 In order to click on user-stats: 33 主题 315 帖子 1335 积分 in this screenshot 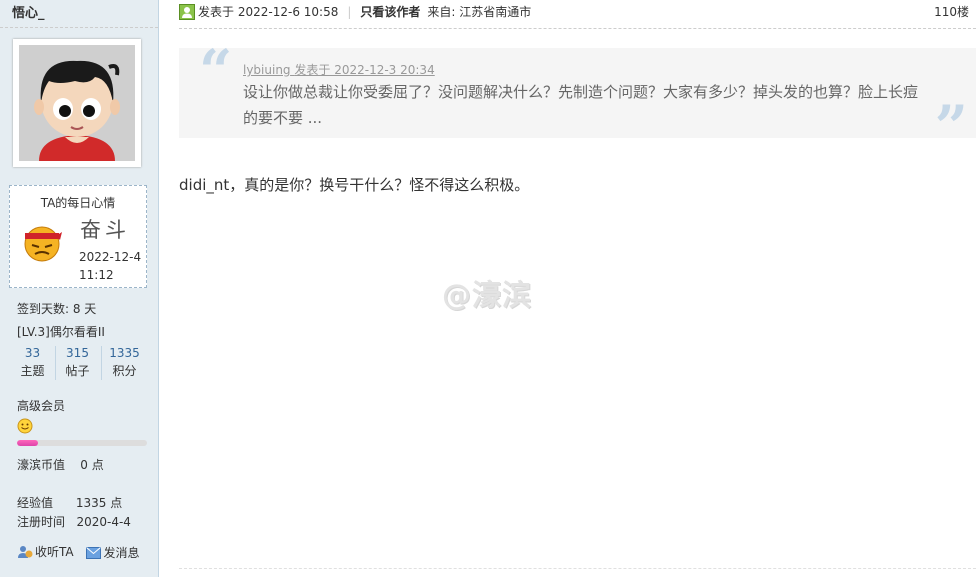, I will do `click(80, 363)`.